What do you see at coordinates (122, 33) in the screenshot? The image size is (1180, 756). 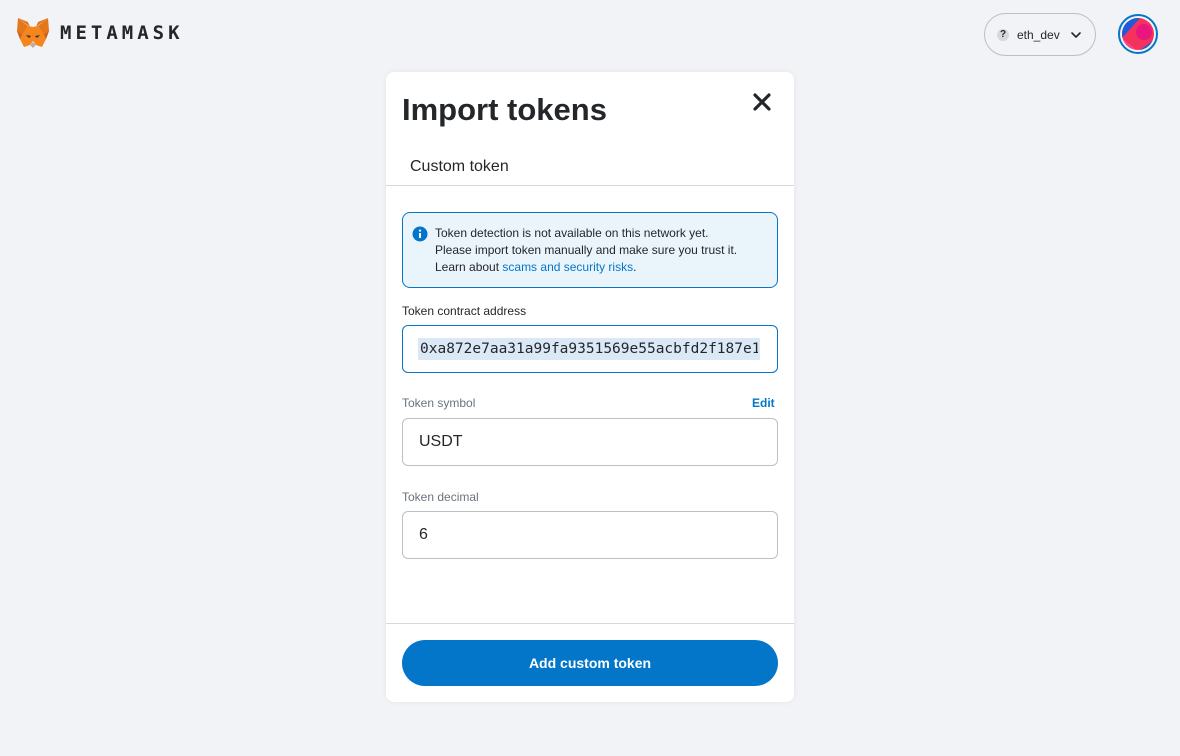 I see `brand-wordmark: METAMASK` at bounding box center [122, 33].